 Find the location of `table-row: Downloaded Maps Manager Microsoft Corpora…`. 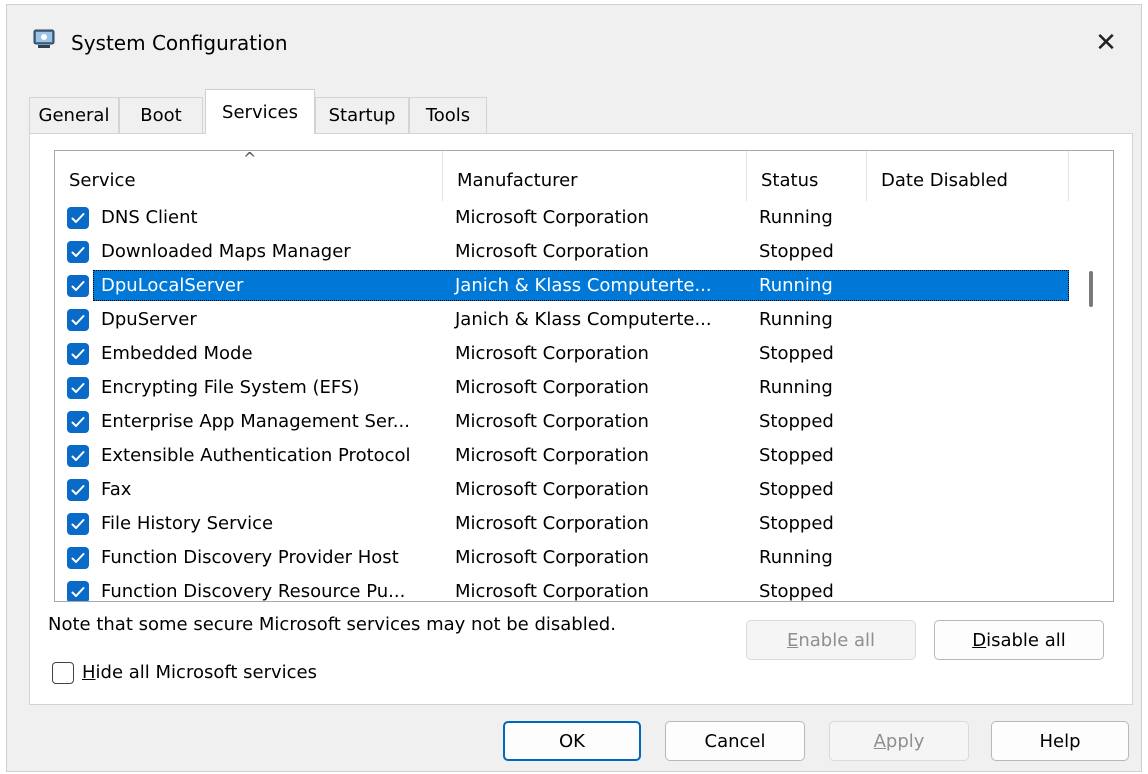

table-row: Downloaded Maps Manager Microsoft Corpora… is located at coordinates (563, 252).